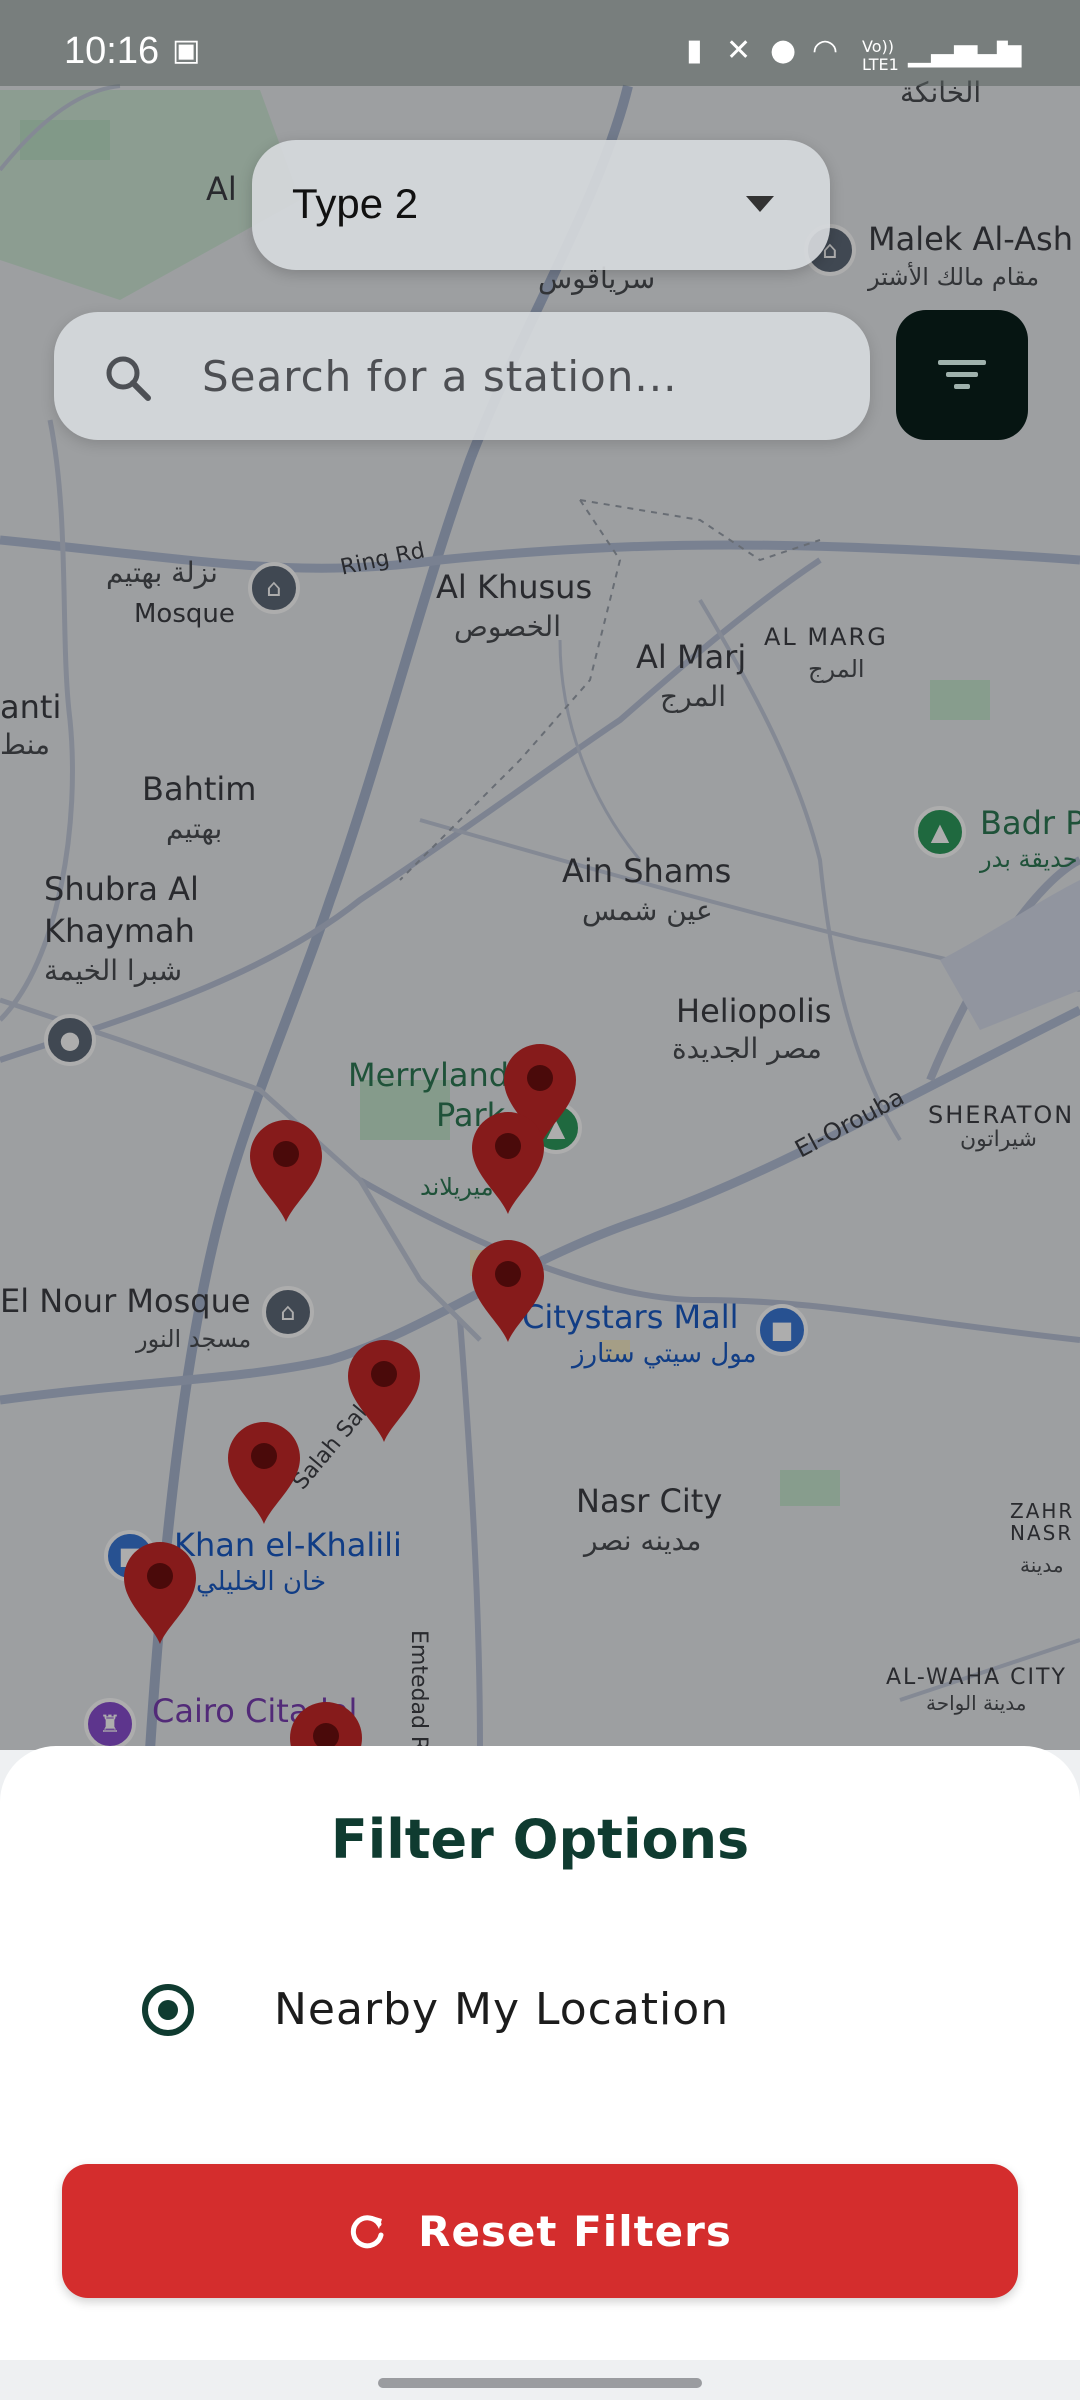 The image size is (1080, 2400). What do you see at coordinates (128, 378) in the screenshot?
I see `search-icon` at bounding box center [128, 378].